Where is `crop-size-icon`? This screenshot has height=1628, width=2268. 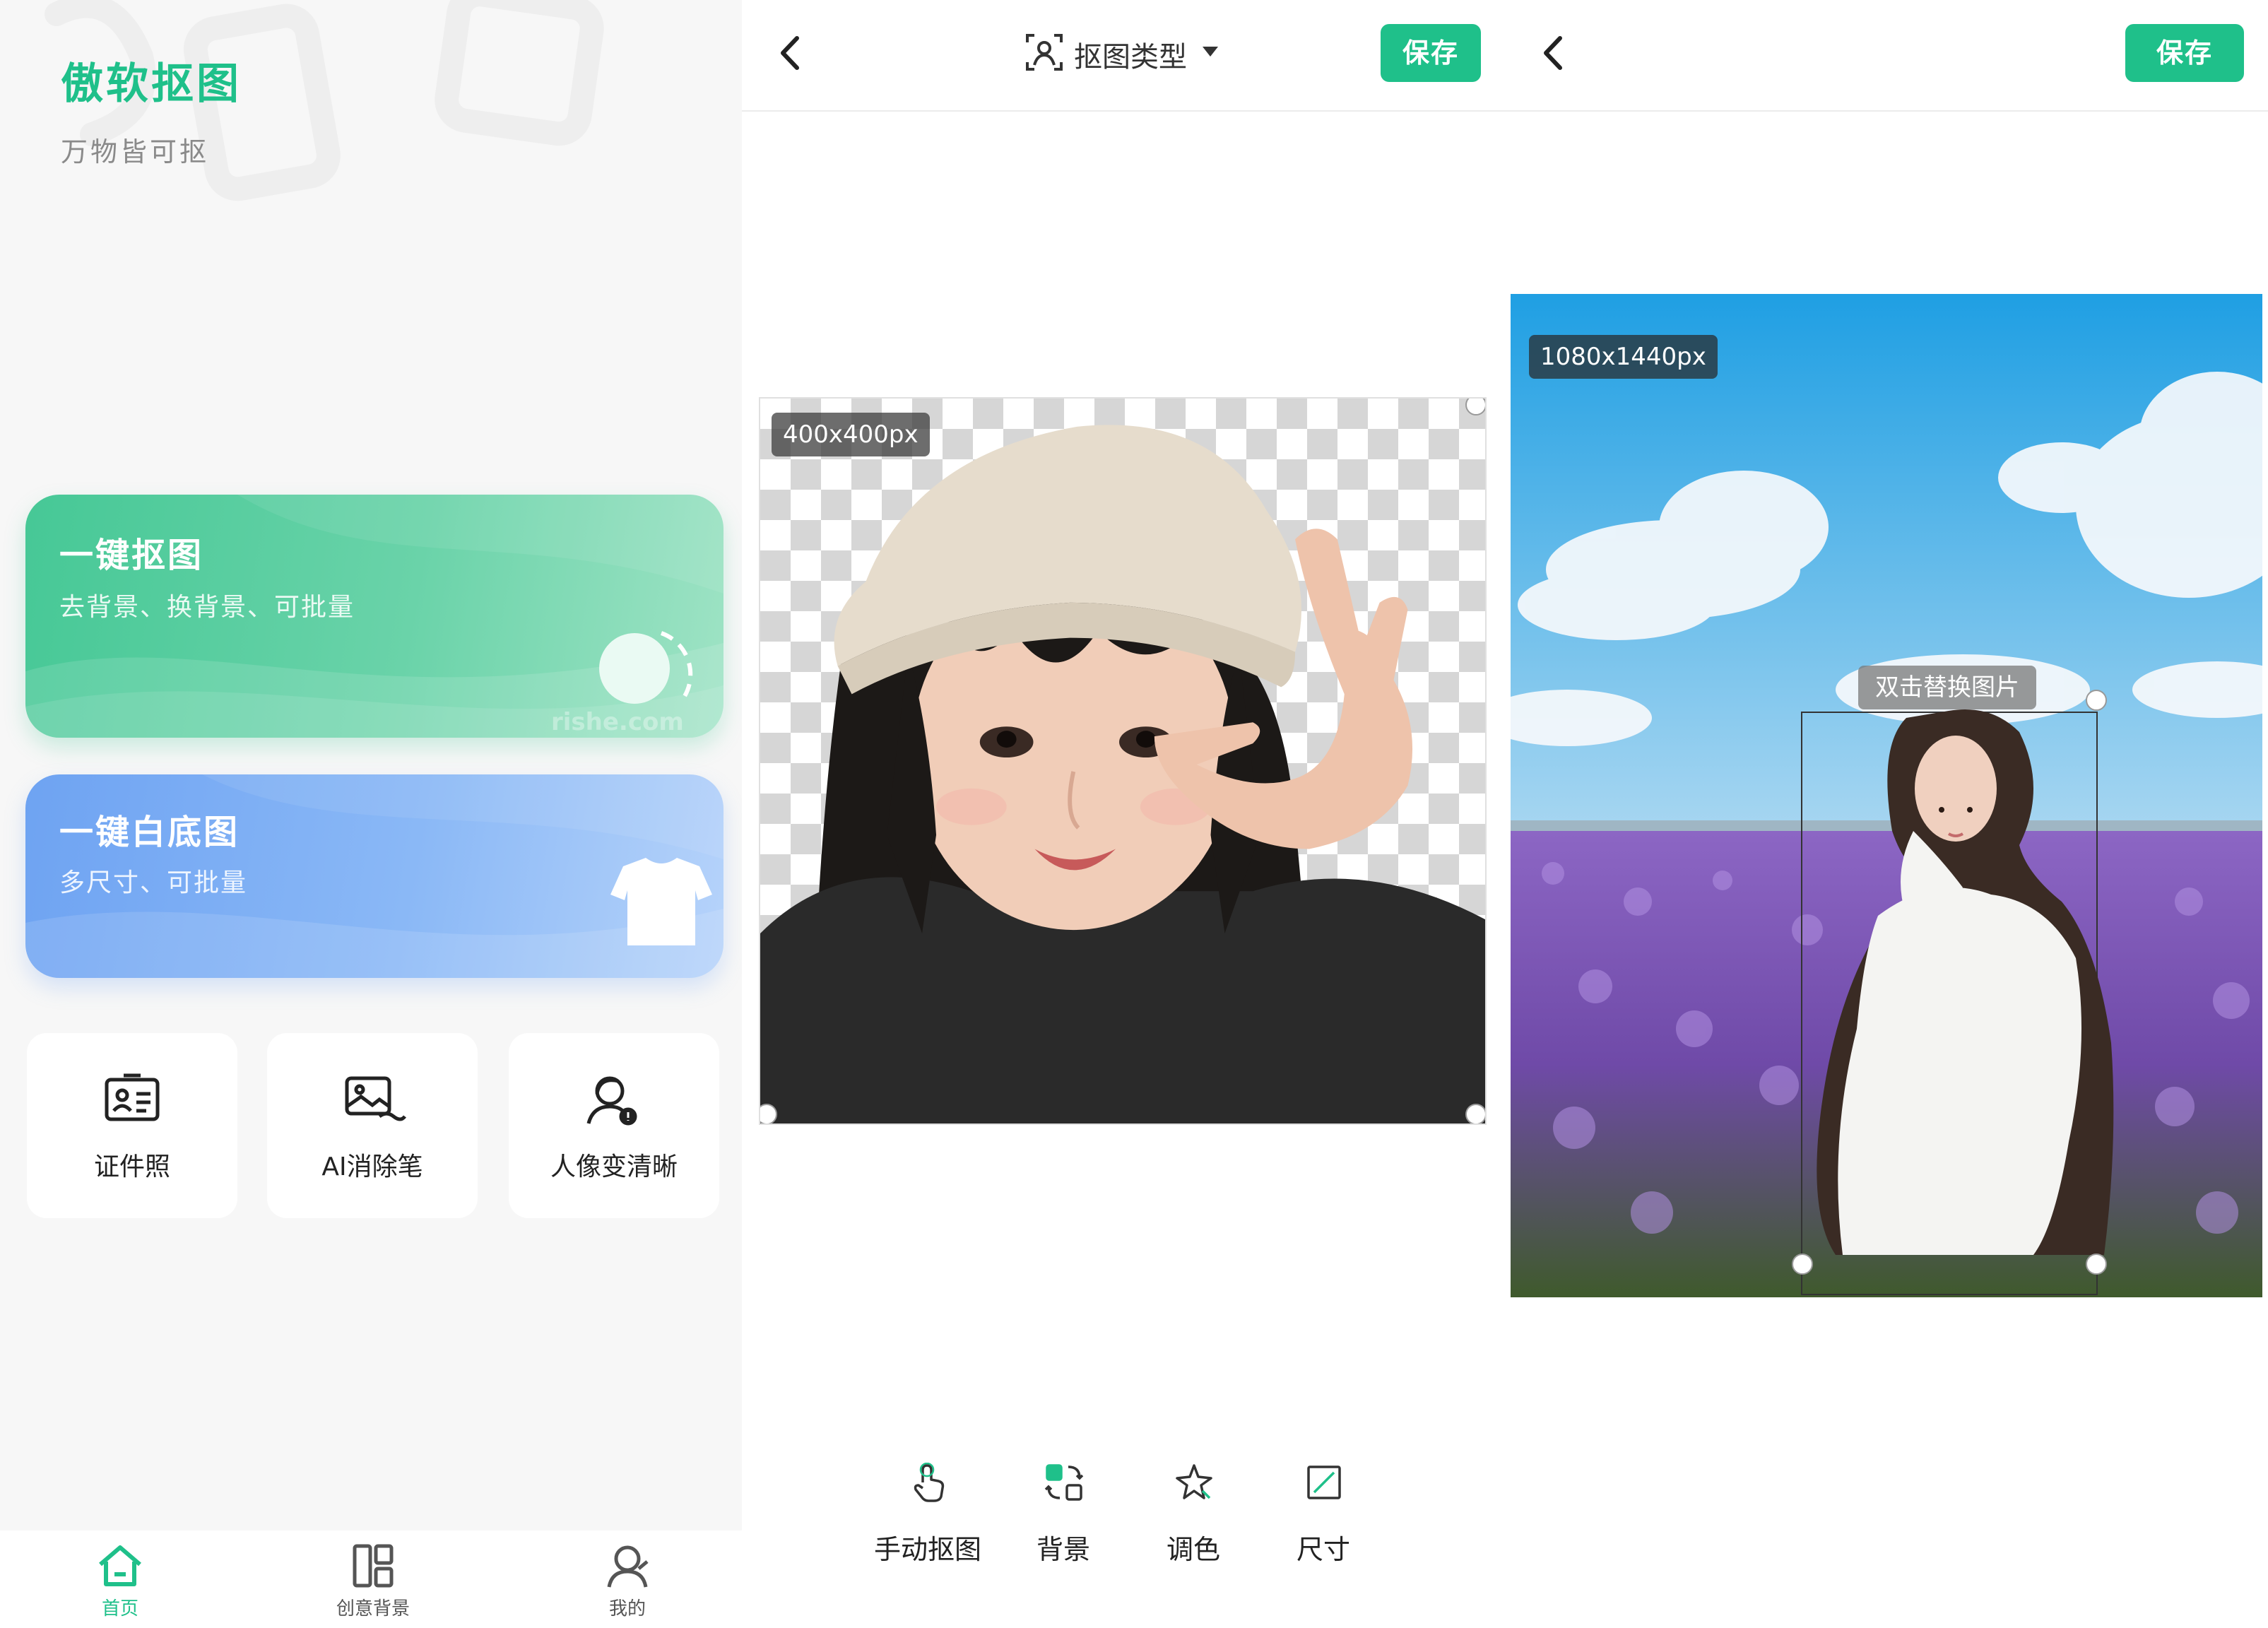 crop-size-icon is located at coordinates (1324, 1482).